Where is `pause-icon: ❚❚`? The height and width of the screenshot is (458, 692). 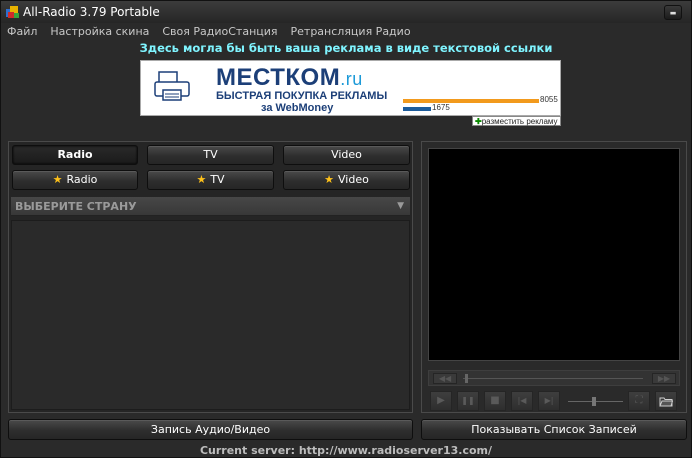
pause-icon: ❚❚ is located at coordinates (468, 400).